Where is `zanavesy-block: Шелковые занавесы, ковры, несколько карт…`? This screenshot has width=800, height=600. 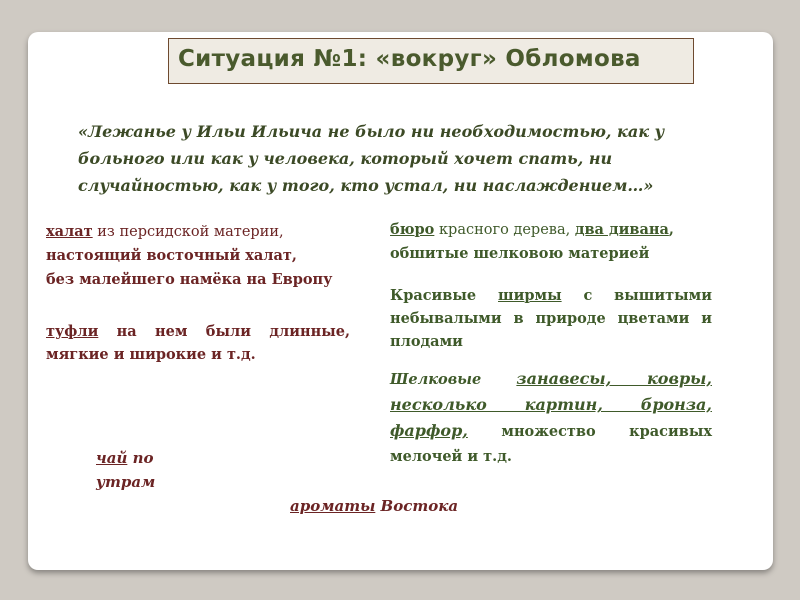 zanavesy-block: Шелковые занавесы, ковры, несколько карт… is located at coordinates (551, 417).